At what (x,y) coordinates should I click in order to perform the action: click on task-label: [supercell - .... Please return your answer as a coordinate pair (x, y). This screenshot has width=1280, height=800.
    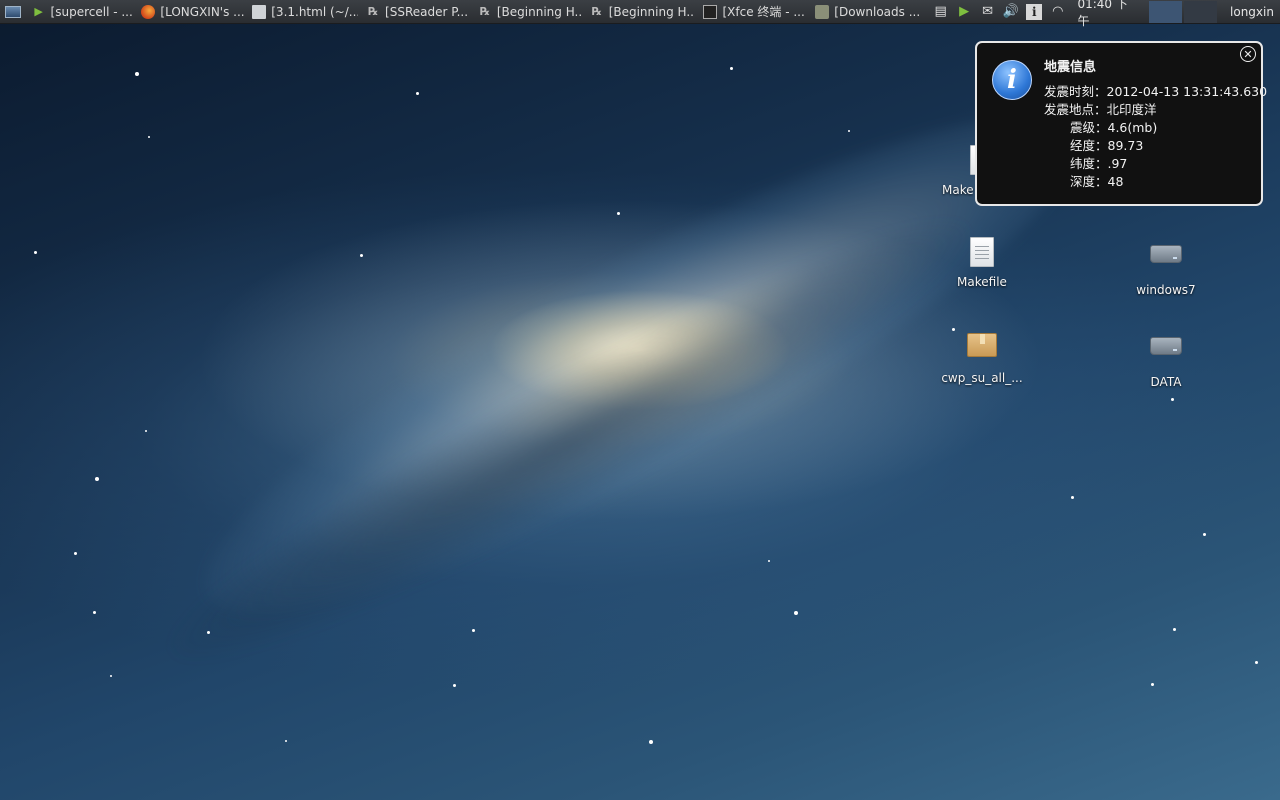
    Looking at the image, I should click on (91, 11).